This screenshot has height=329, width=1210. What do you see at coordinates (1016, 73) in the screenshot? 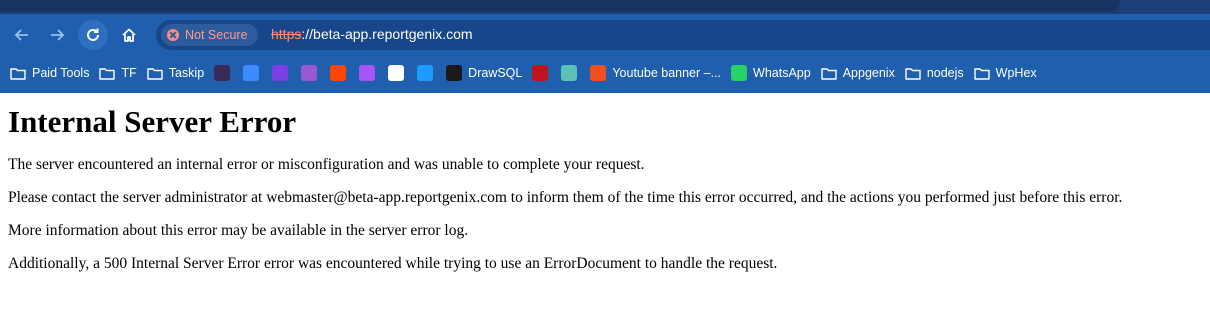
I see `bookmark-label: WpHex` at bounding box center [1016, 73].